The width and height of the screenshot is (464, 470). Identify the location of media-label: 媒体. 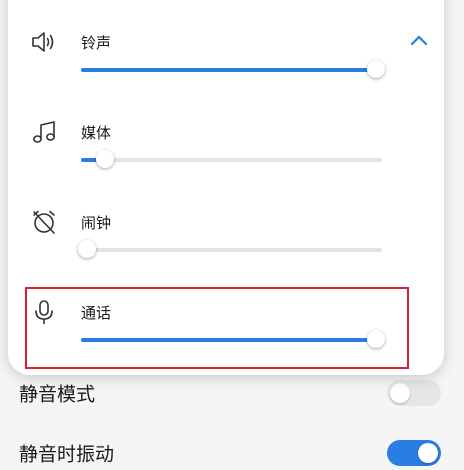
(96, 133).